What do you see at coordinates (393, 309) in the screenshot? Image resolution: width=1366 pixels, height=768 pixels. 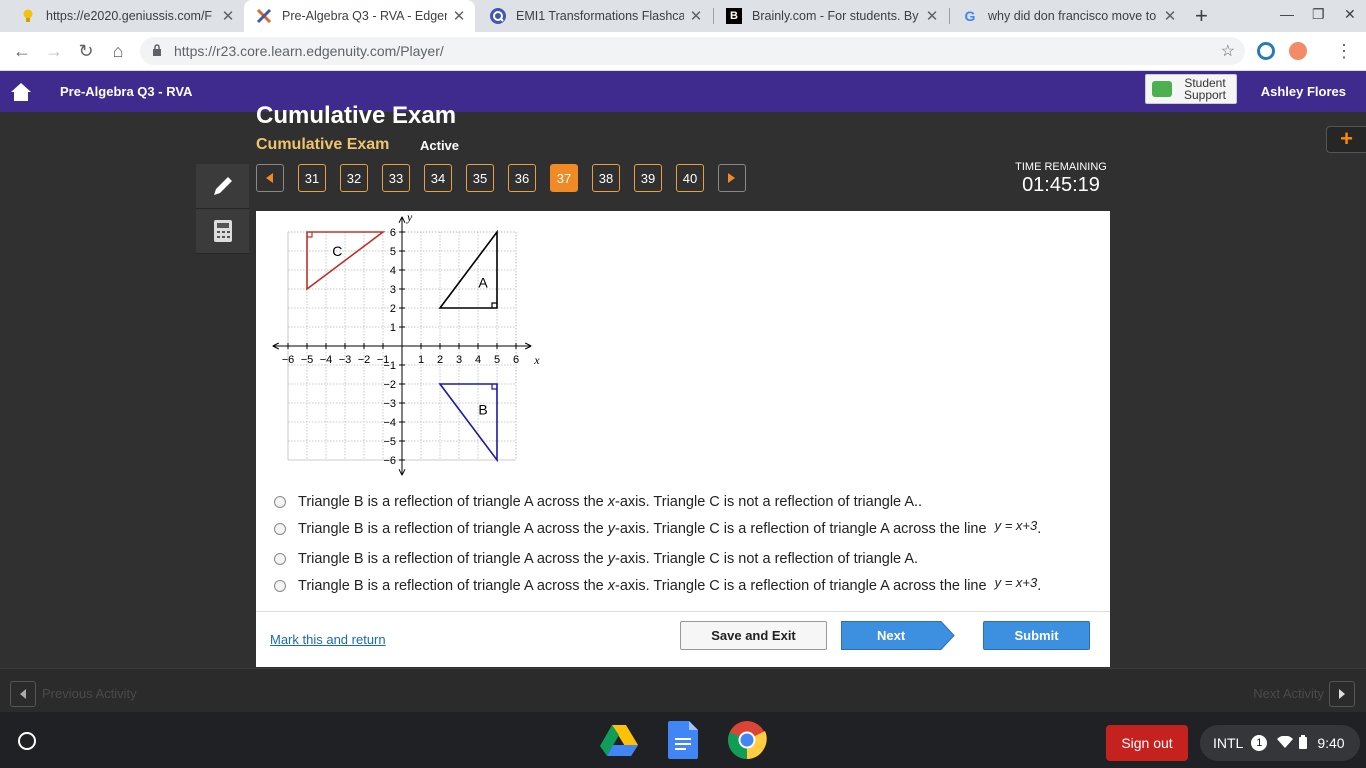 I see `y-tick-label: 2` at bounding box center [393, 309].